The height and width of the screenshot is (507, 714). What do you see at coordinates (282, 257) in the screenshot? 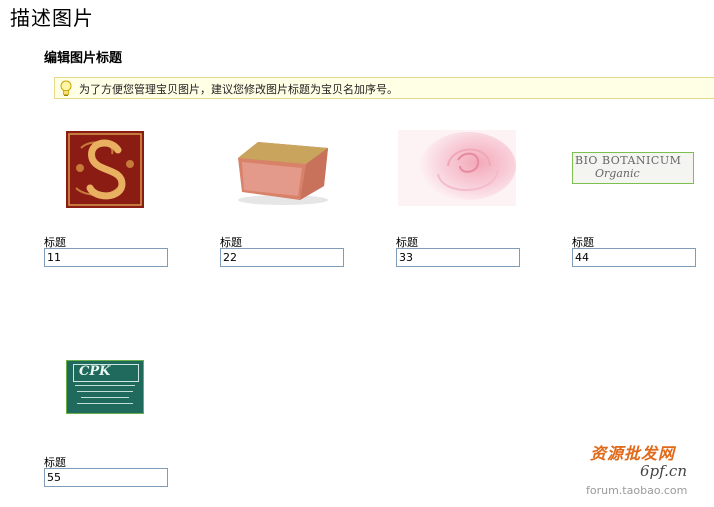
I see `title-input: 22` at bounding box center [282, 257].